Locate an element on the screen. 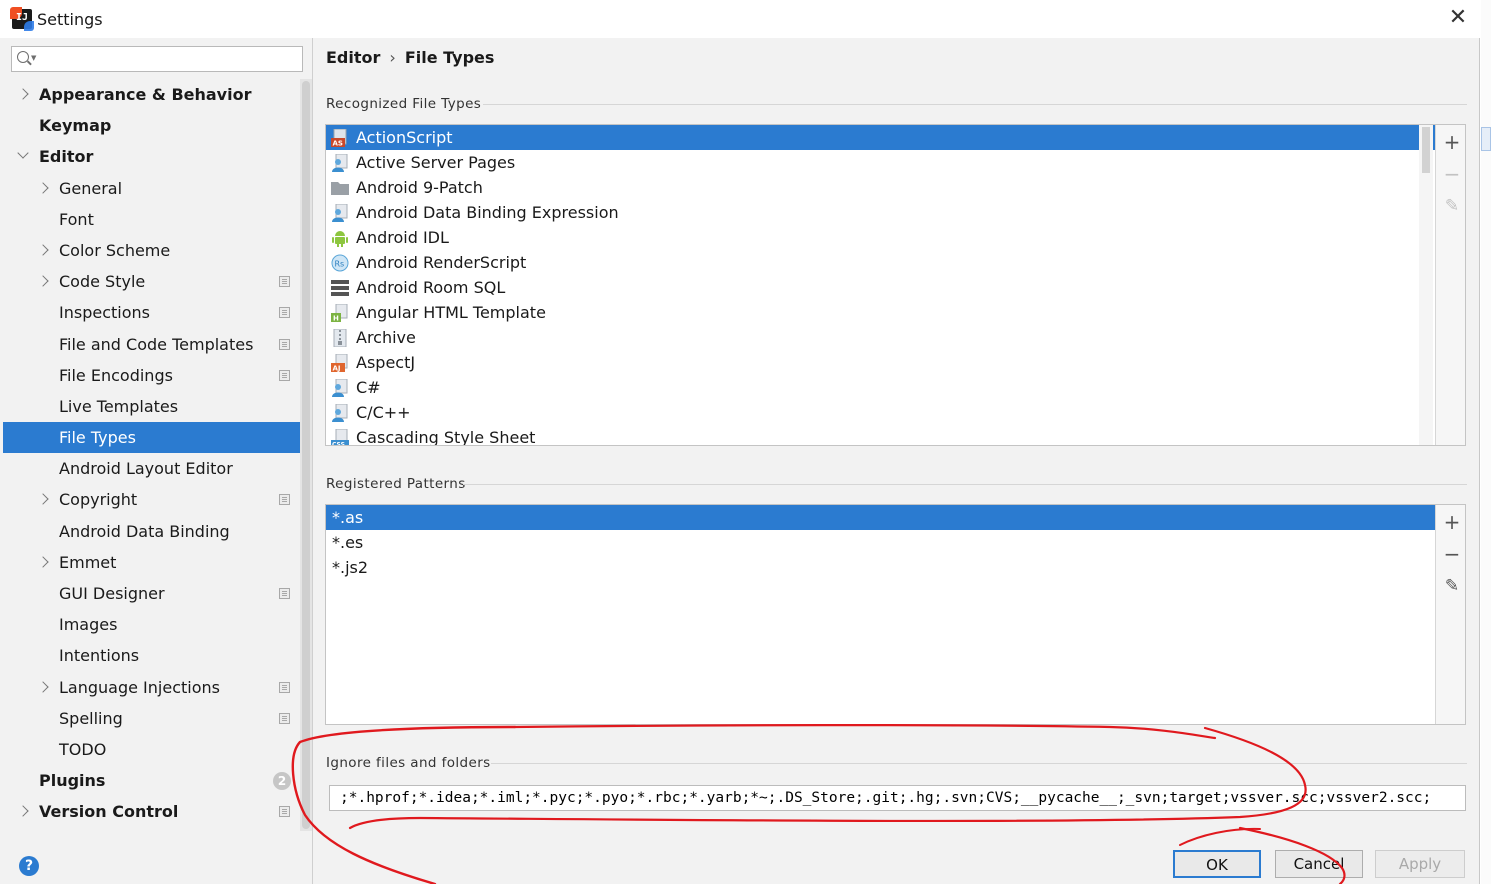 This screenshot has width=1491, height=884. sidebar-item-code-style: Code Style is located at coordinates (157, 281).